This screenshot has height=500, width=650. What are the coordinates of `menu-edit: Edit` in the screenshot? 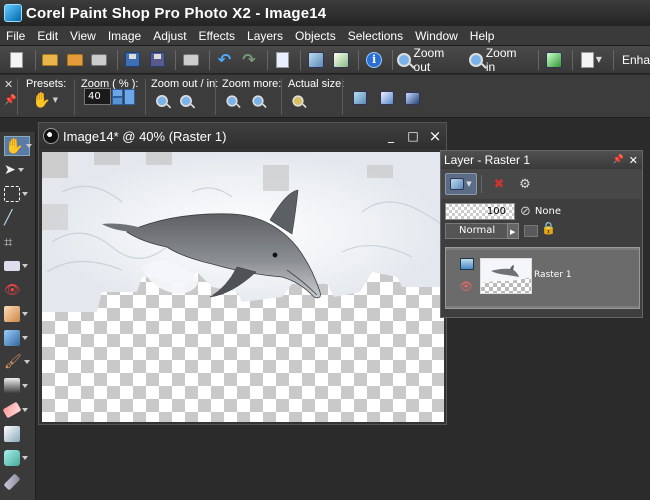 It's located at (47, 36).